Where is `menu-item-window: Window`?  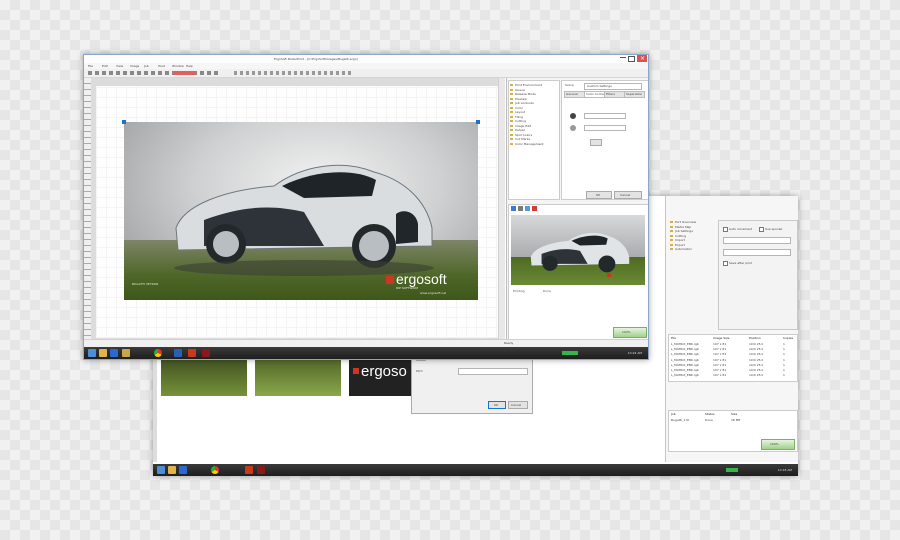
menu-item-window: Window is located at coordinates (178, 66).